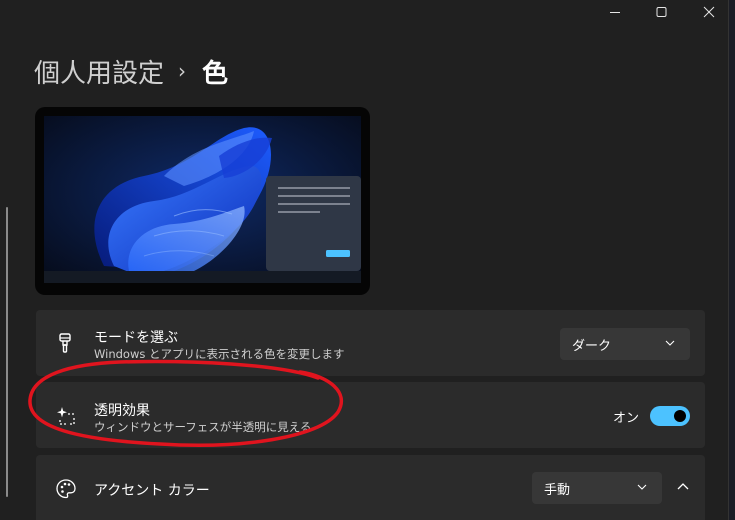 The height and width of the screenshot is (520, 735). I want to click on mode-dropdown-value: ダーク, so click(592, 346).